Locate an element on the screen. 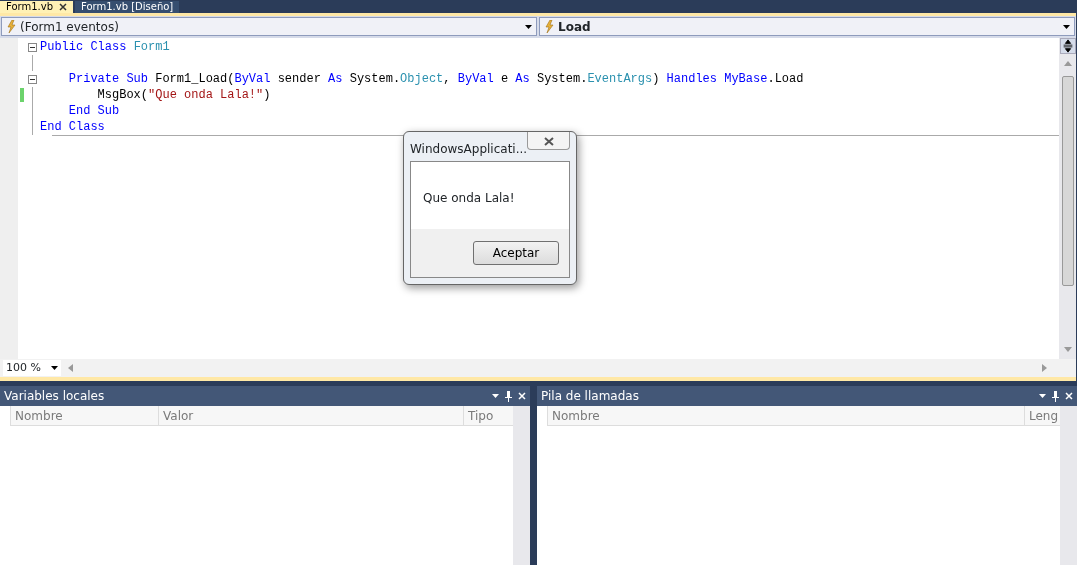 The height and width of the screenshot is (565, 1077). ok-button: Aceptar is located at coordinates (516, 253).